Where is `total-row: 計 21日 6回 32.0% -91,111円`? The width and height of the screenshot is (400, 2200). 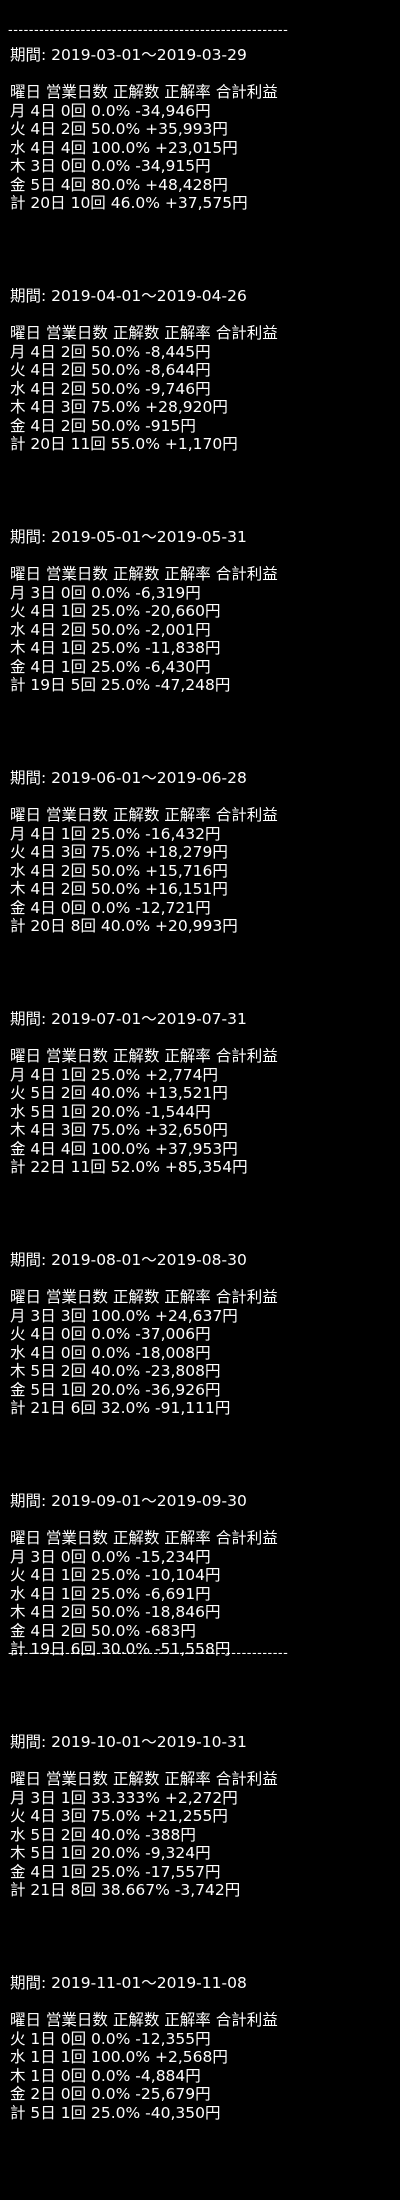
total-row: 計 21日 6回 32.0% -91,111円 is located at coordinates (120, 1408).